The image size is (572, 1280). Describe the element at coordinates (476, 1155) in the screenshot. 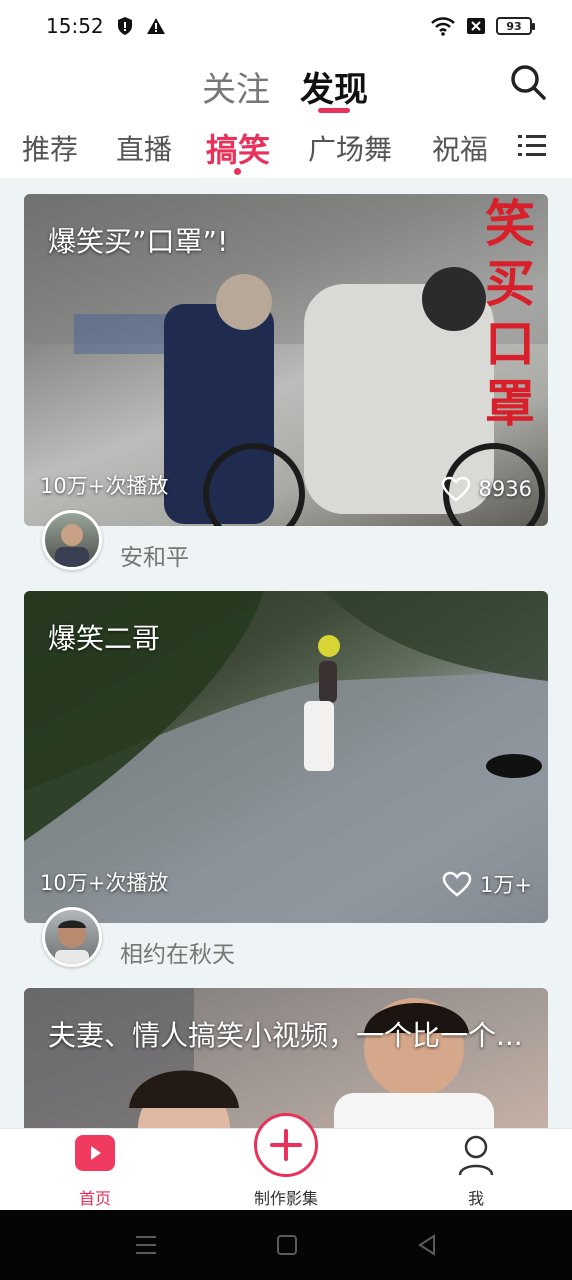

I see `person-icon` at that location.